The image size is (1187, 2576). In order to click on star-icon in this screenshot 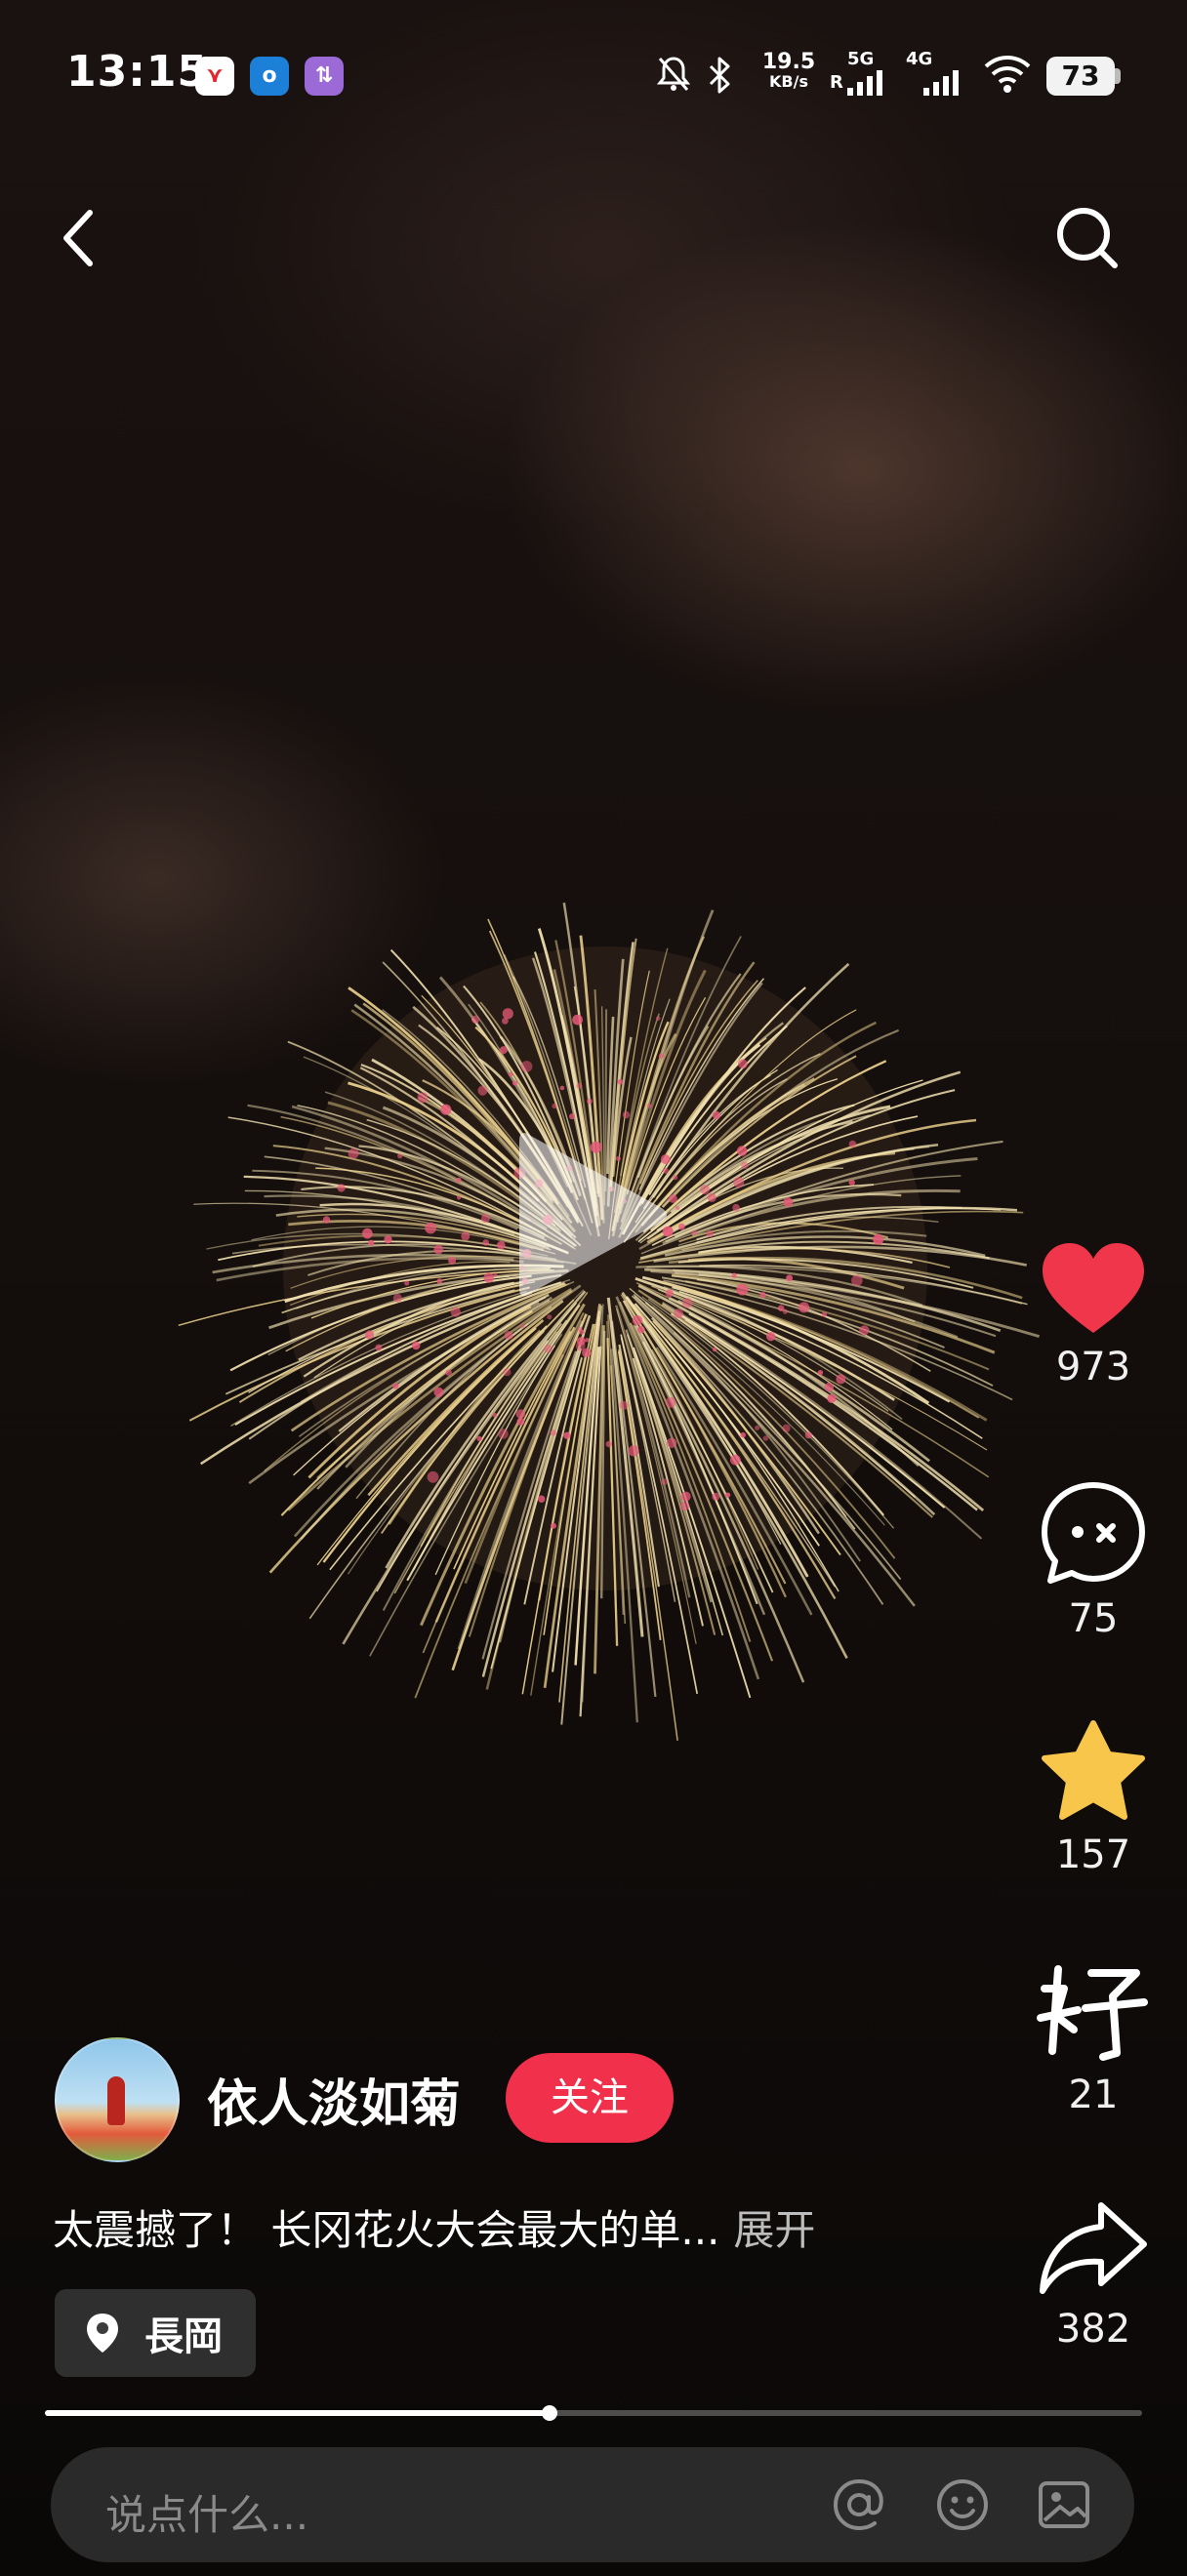, I will do `click(1093, 1770)`.